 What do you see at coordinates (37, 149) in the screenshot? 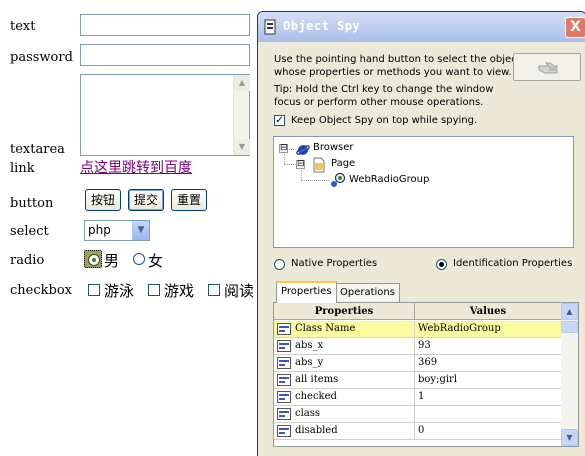
I see `textarea-label: textarea` at bounding box center [37, 149].